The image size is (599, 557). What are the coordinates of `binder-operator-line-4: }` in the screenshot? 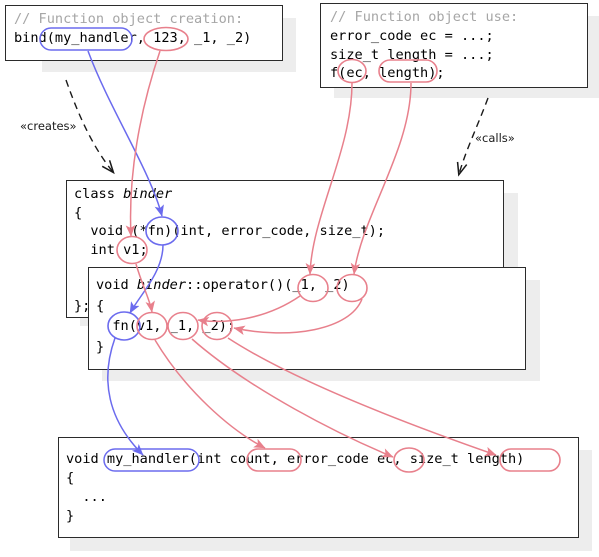 It's located at (100, 346).